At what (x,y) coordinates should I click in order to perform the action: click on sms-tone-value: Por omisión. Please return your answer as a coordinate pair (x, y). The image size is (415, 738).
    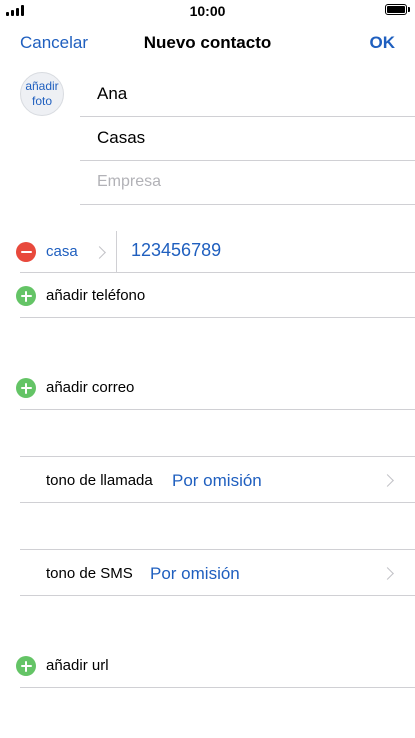
    Looking at the image, I should click on (195, 574).